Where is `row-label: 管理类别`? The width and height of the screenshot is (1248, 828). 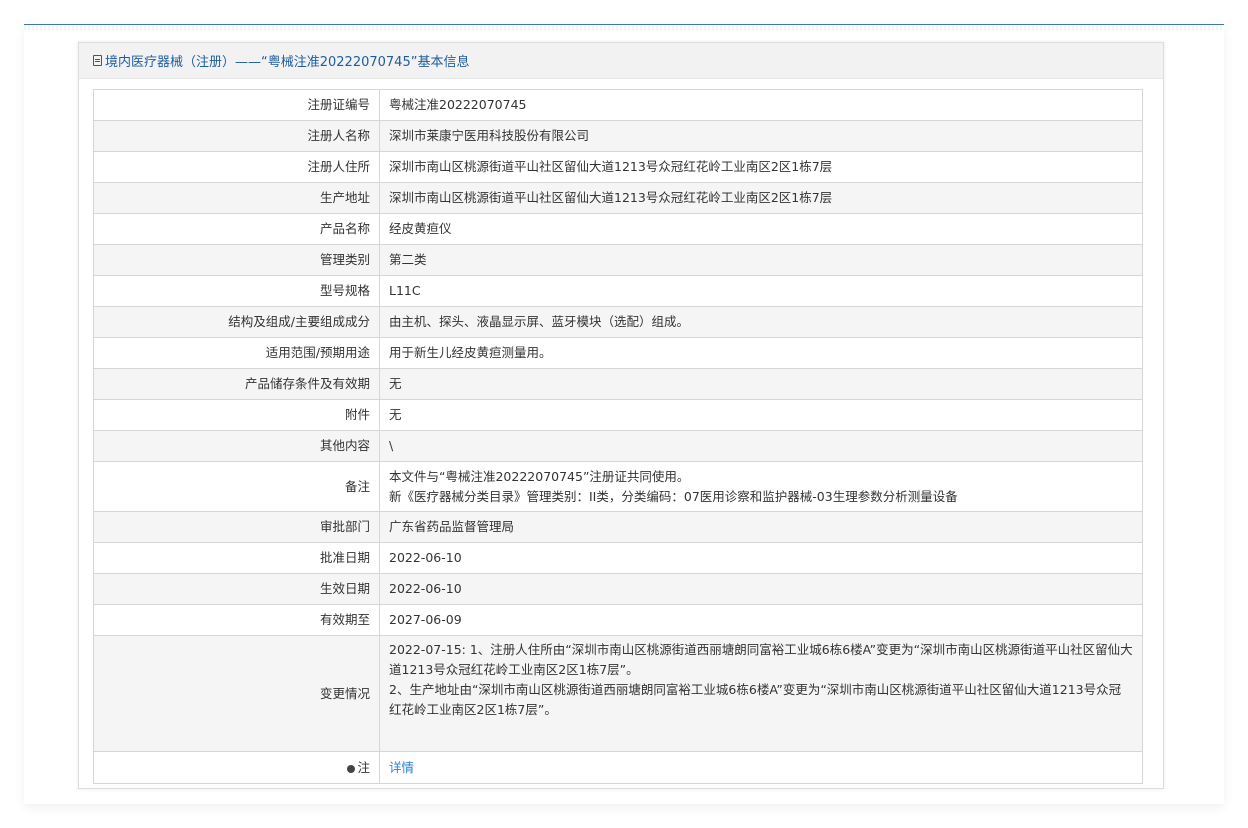
row-label: 管理类别 is located at coordinates (236, 260).